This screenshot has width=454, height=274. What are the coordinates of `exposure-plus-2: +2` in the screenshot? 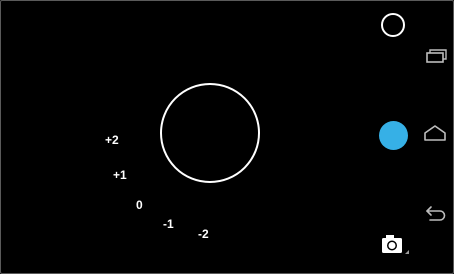 It's located at (112, 140).